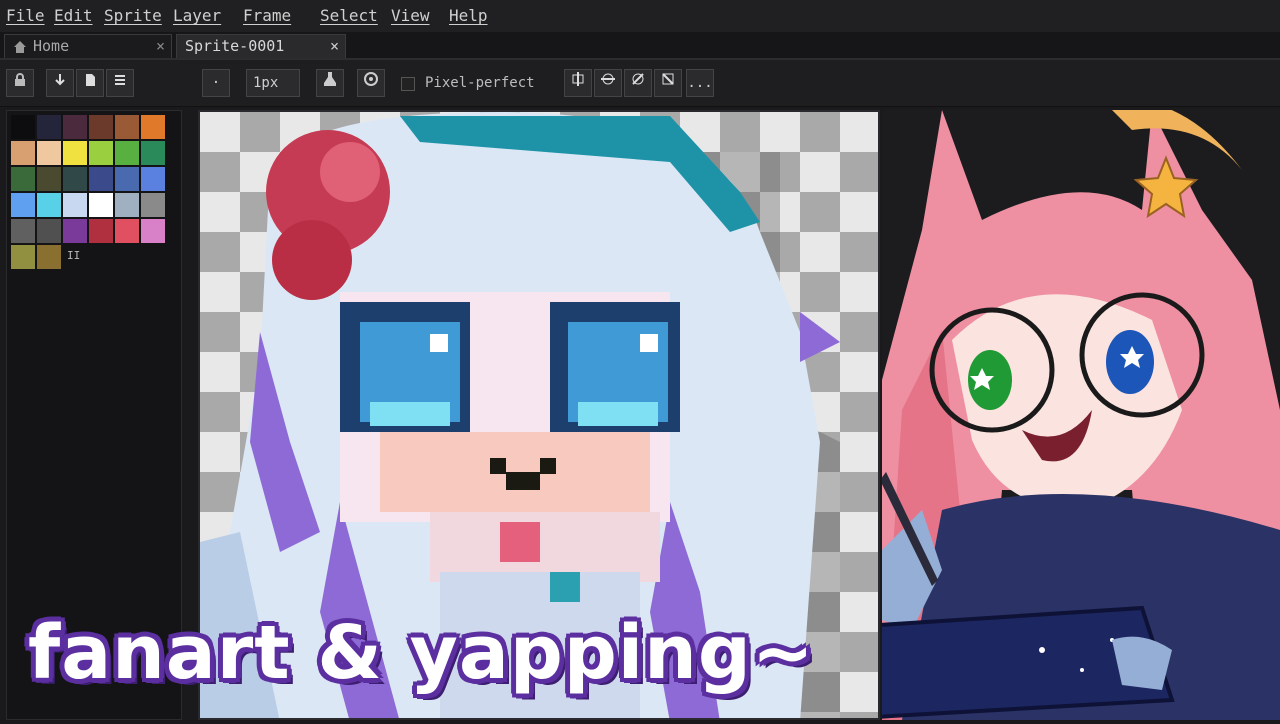 This screenshot has height=724, width=1280. I want to click on symmetry-h-button, so click(608, 83).